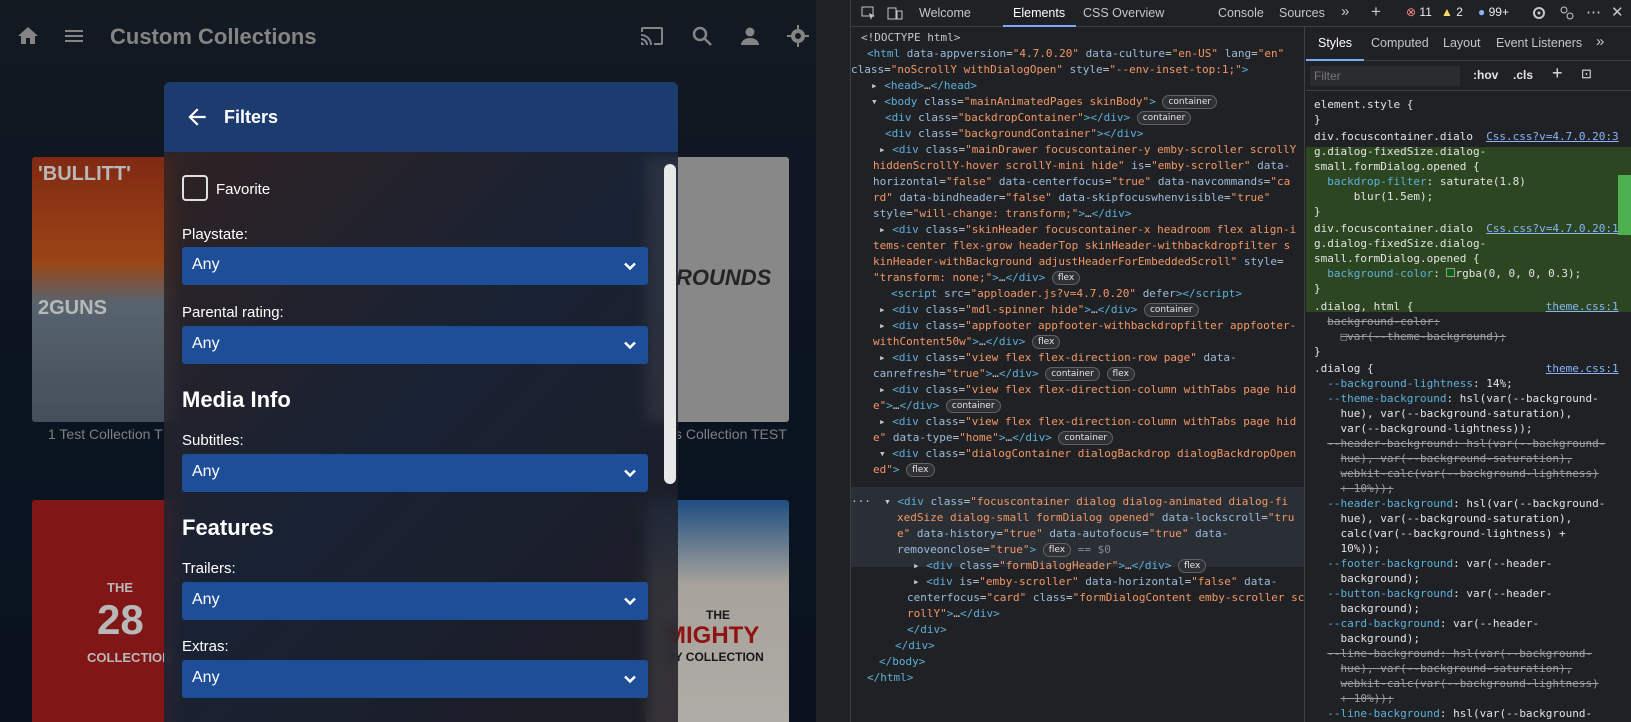  Describe the element at coordinates (902, 662) in the screenshot. I see `tree-line: </body>` at that location.